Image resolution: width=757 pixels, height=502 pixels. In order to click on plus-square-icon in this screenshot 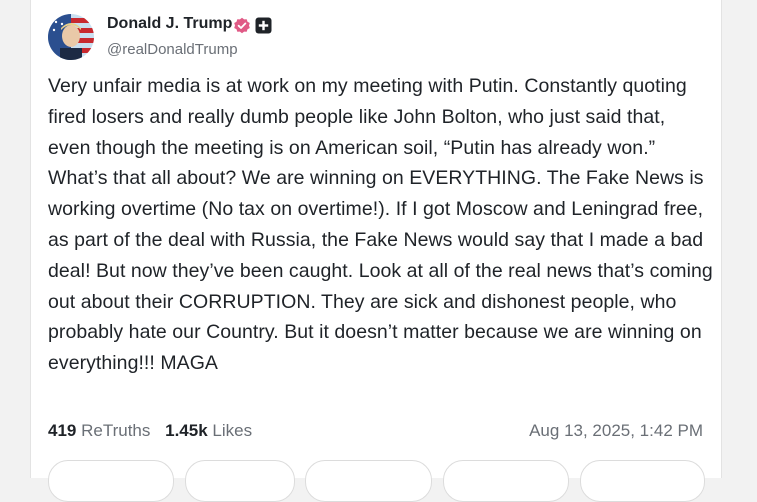, I will do `click(263, 25)`.